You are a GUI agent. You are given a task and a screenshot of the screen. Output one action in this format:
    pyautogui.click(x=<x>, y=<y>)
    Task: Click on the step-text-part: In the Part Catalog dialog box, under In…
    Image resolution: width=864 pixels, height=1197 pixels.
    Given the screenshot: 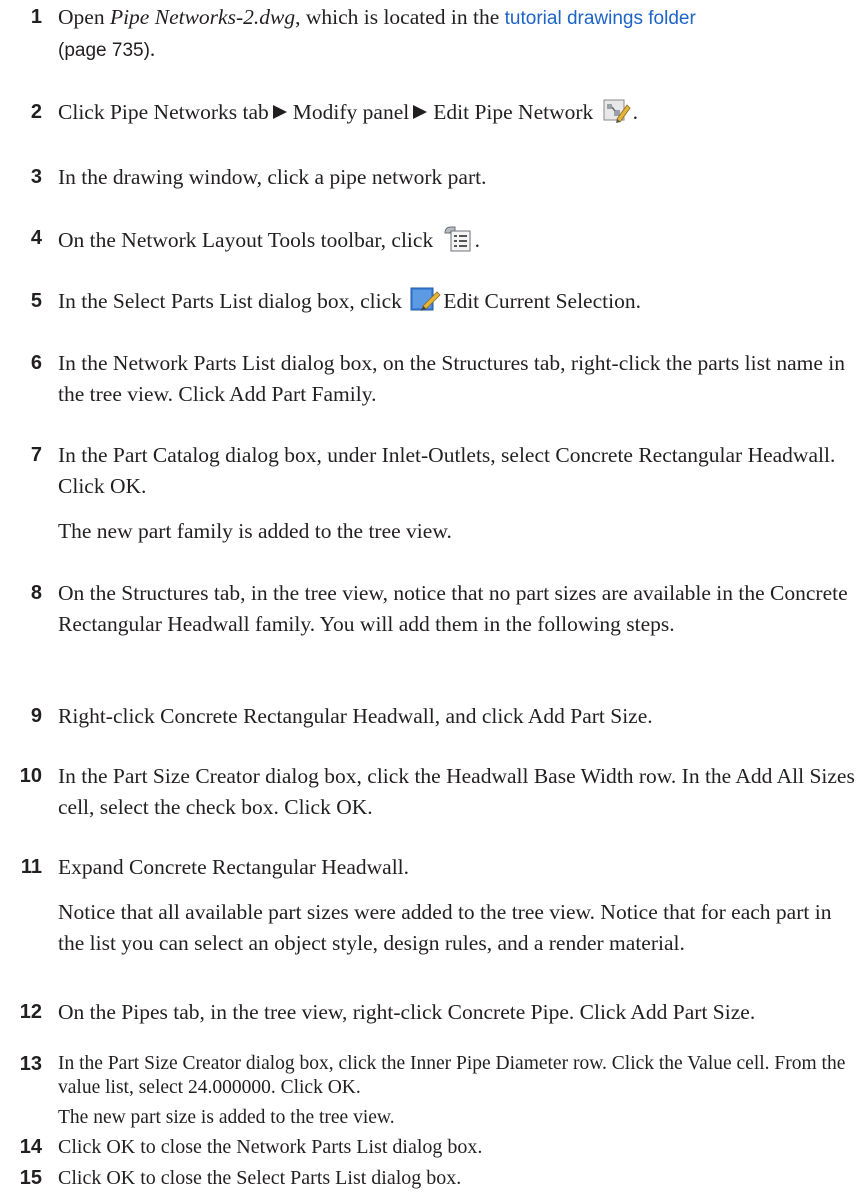 What is the action you would take?
    pyautogui.click(x=447, y=470)
    